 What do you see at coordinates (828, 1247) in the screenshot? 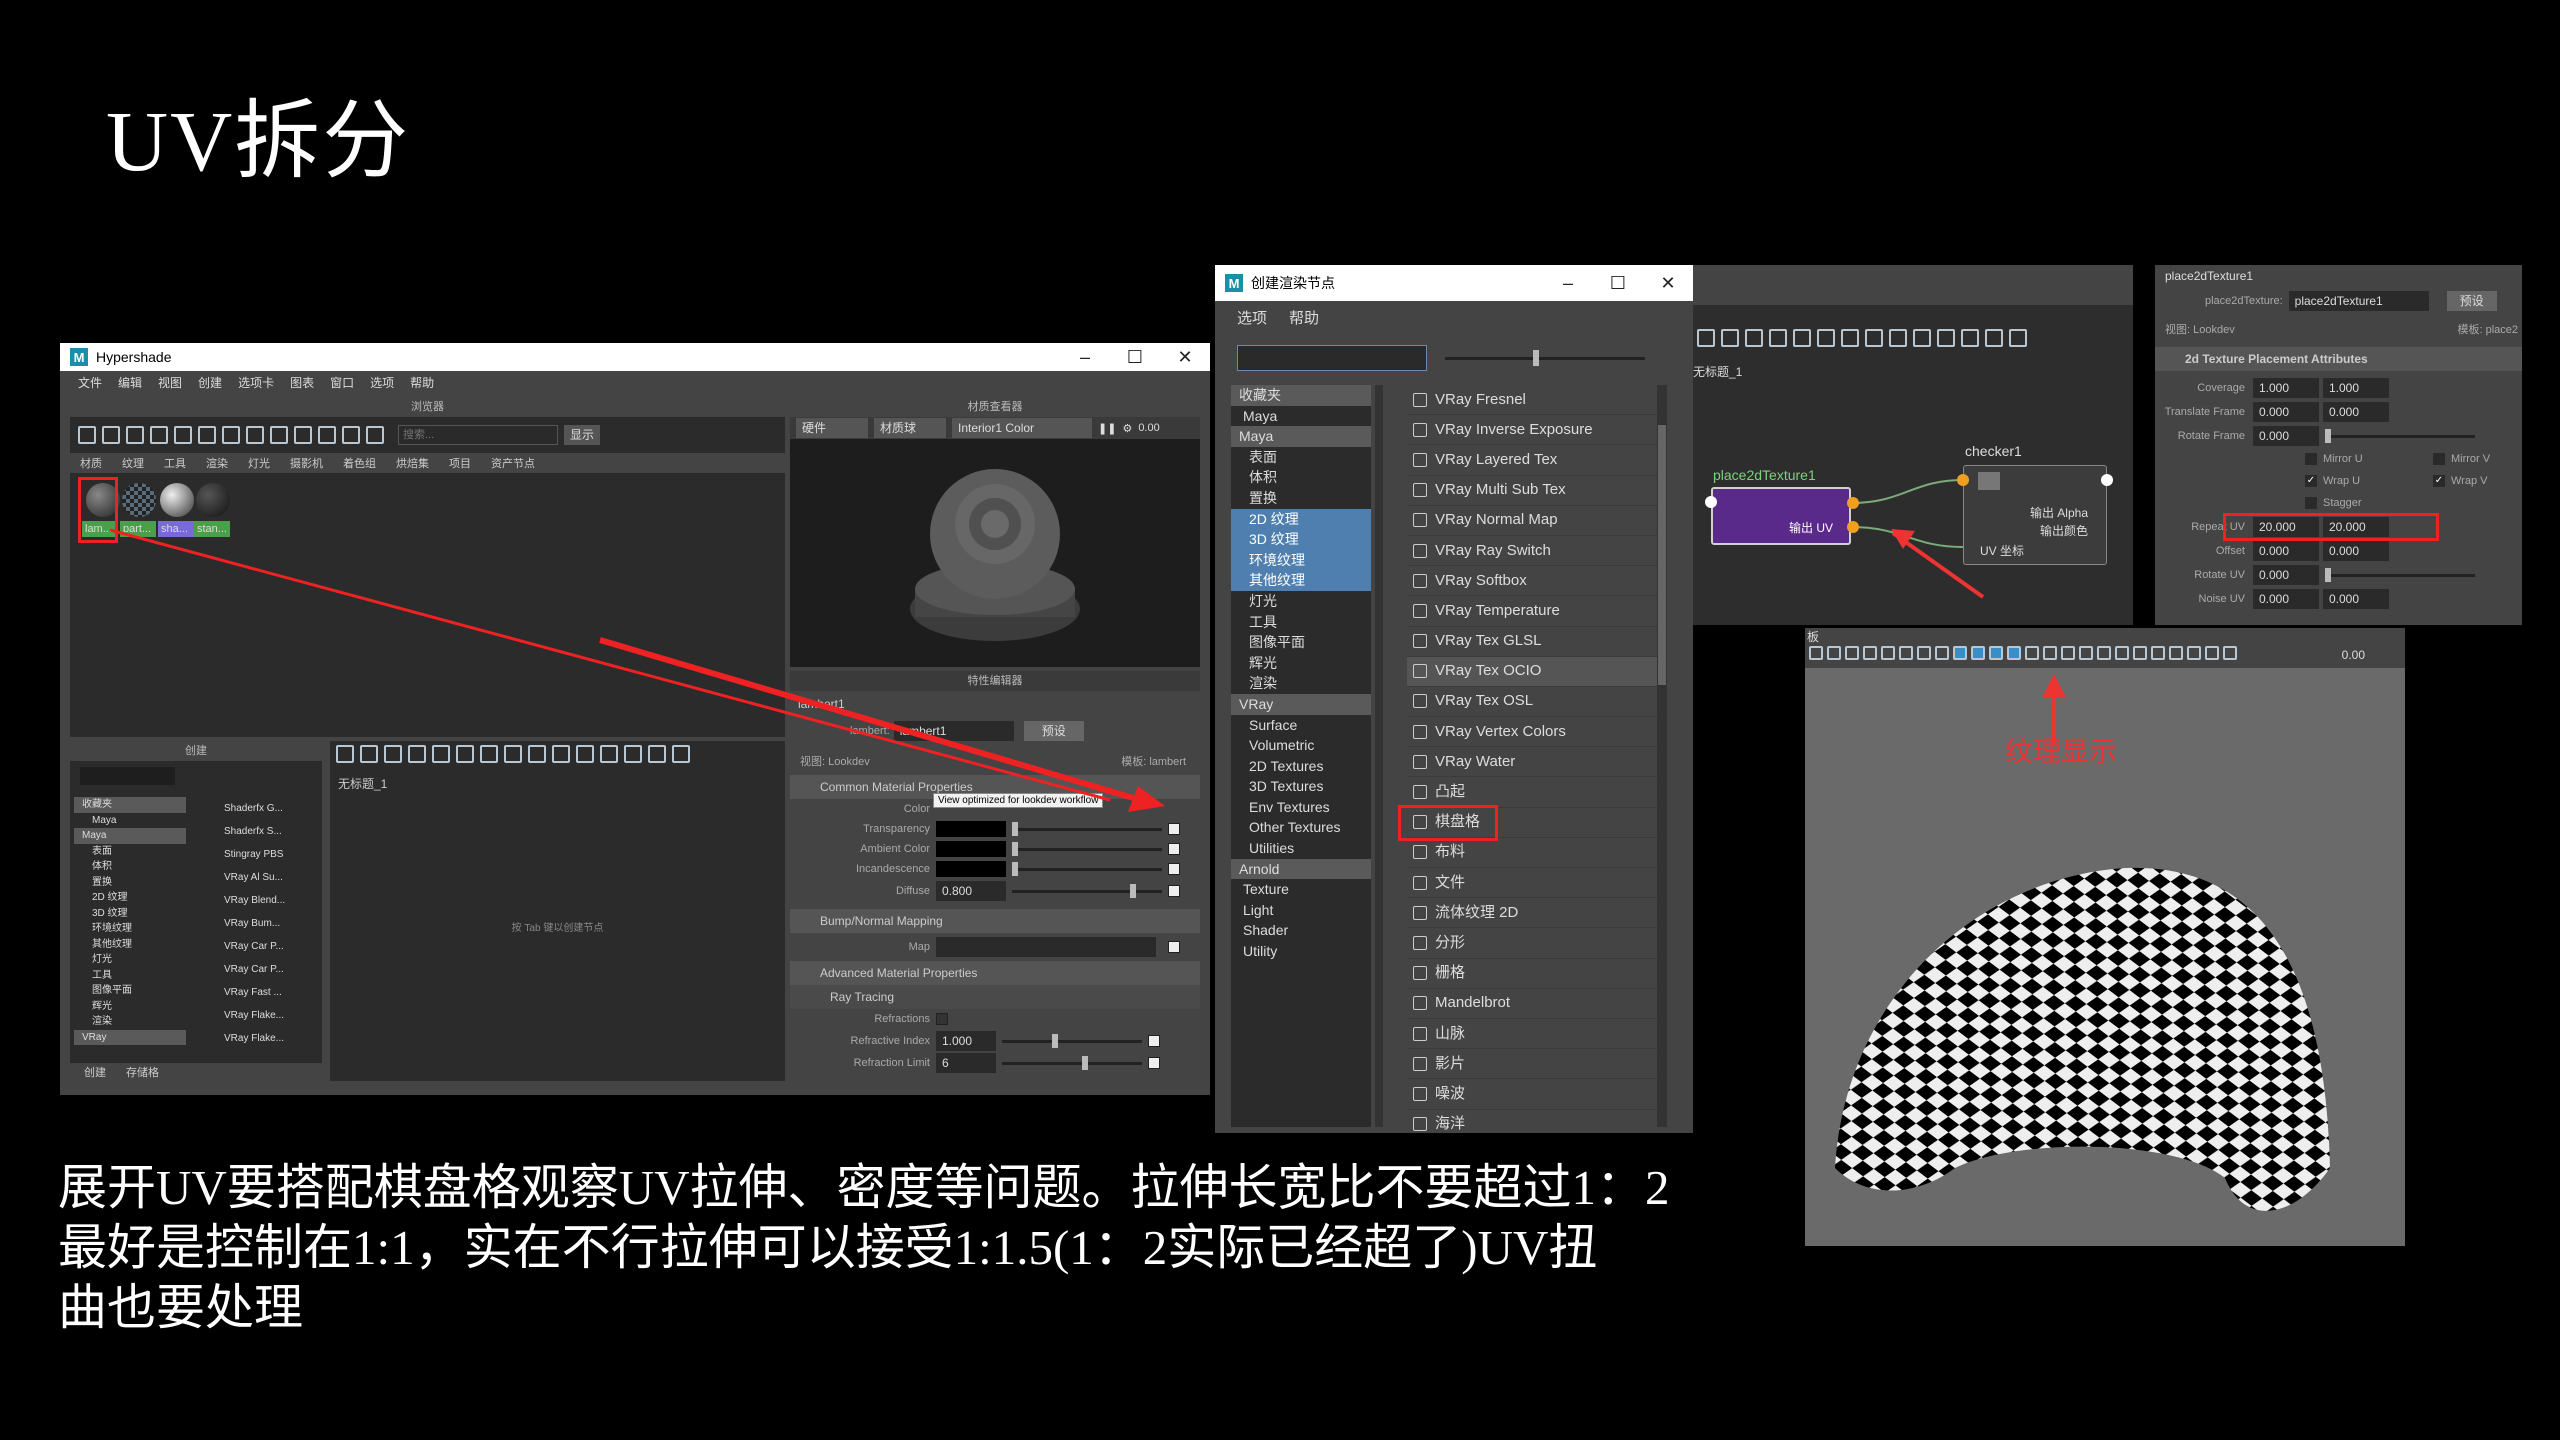
I see `caption-line: 最好是控制在1:1，实在不行拉伸可以接受1:1.5(1：2实际已经超了)UV扭` at bounding box center [828, 1247].